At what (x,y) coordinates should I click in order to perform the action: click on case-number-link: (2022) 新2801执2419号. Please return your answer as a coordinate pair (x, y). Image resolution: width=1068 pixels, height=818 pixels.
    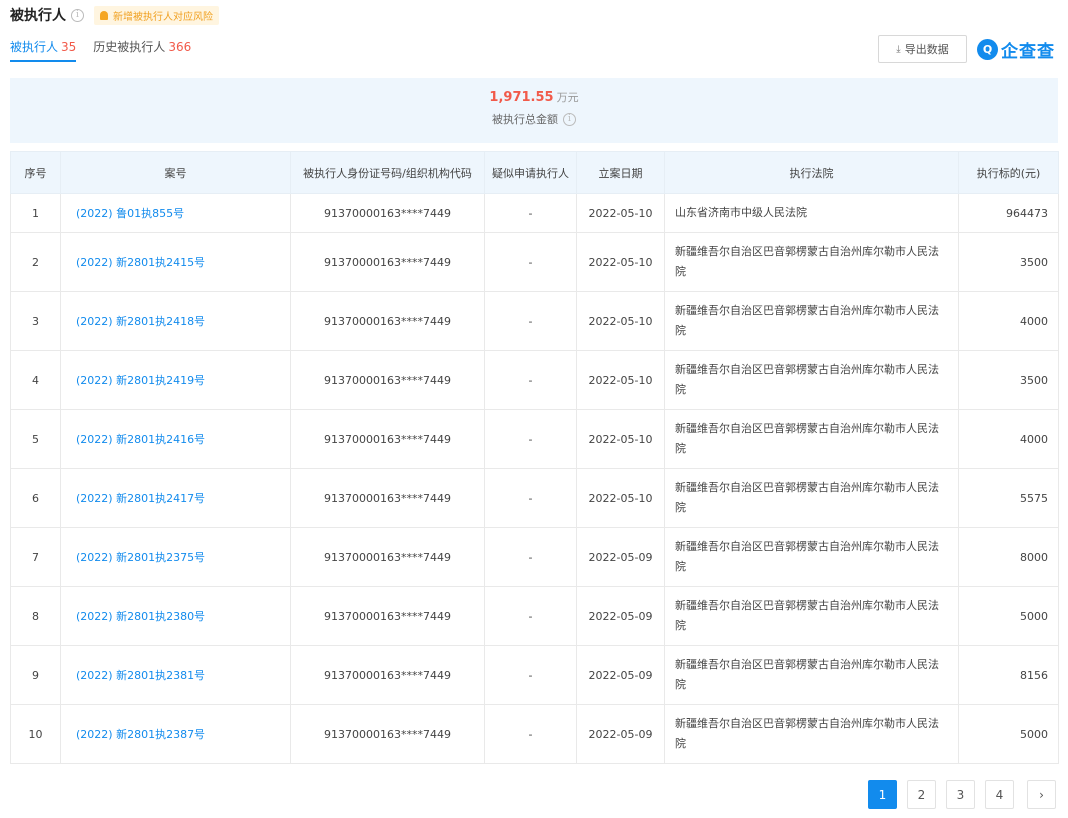
    Looking at the image, I should click on (175, 380).